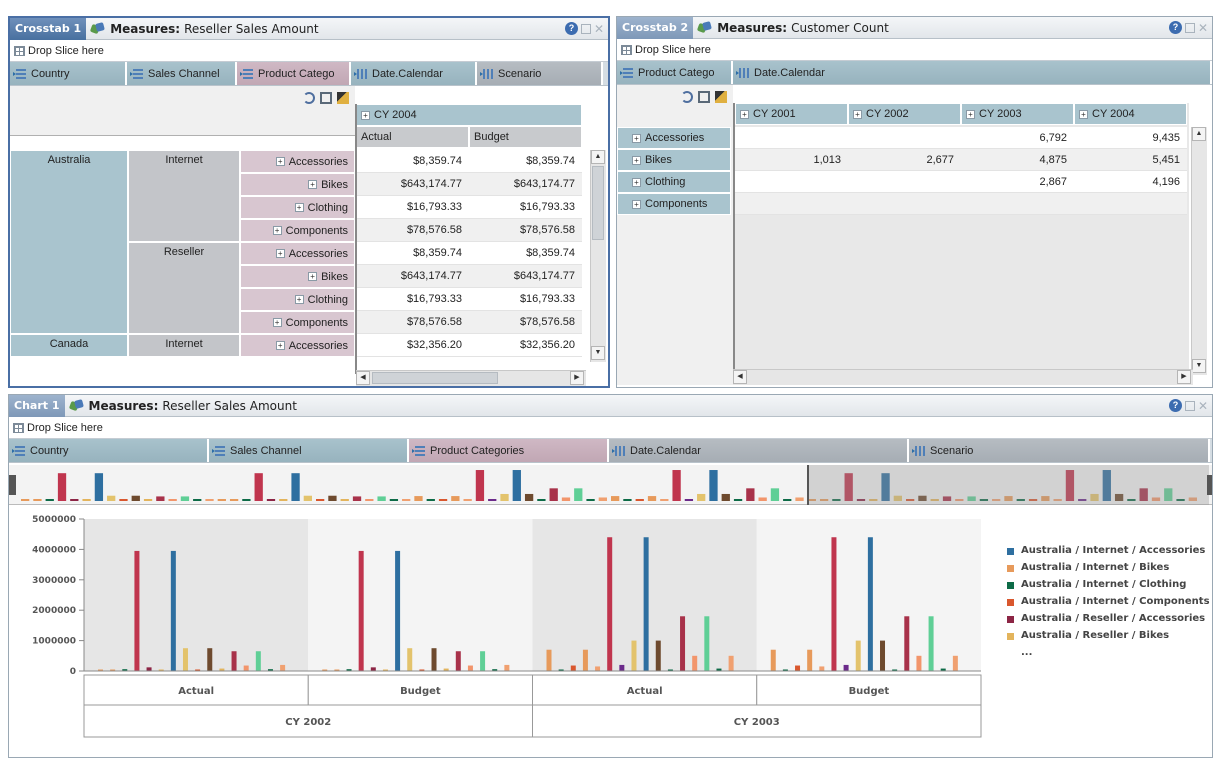 The image size is (1215, 760). Describe the element at coordinates (509, 450) in the screenshot. I see `dim-product-categories: Product Categories` at that location.